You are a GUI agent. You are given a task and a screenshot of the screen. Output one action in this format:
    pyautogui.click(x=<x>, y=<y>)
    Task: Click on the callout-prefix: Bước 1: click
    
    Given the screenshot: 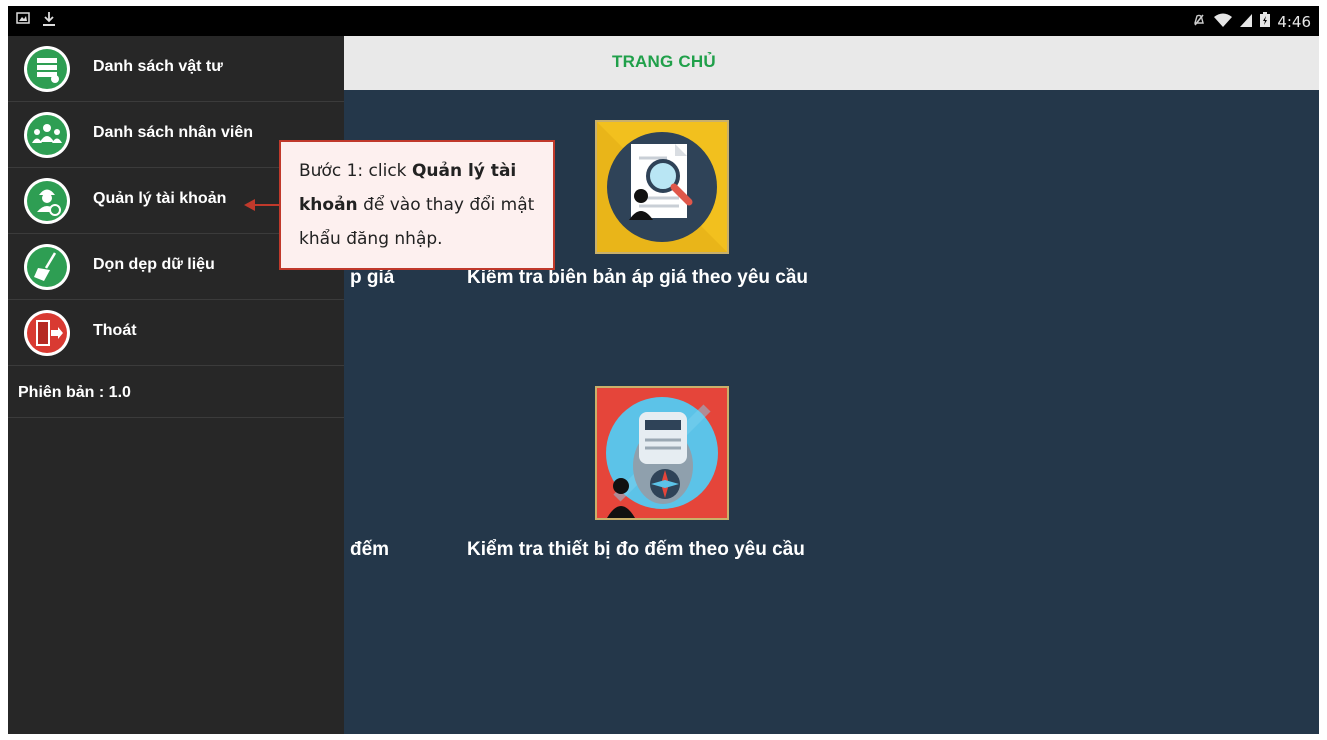 What is the action you would take?
    pyautogui.click(x=355, y=171)
    